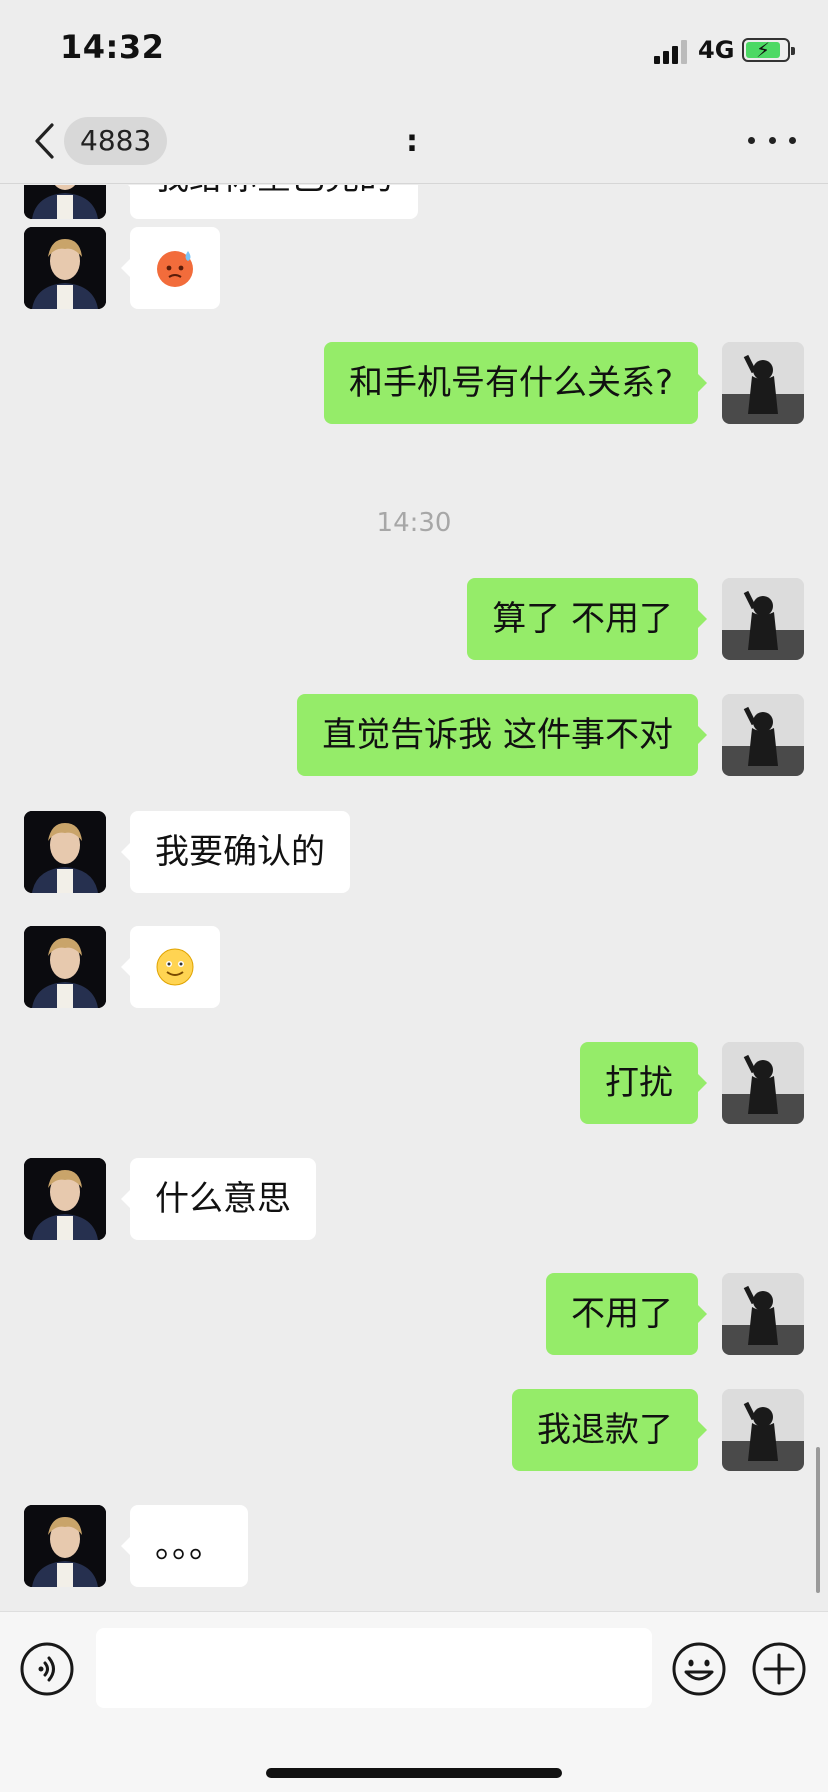  I want to click on message-bubble-self: 不用了, so click(626, 1314).